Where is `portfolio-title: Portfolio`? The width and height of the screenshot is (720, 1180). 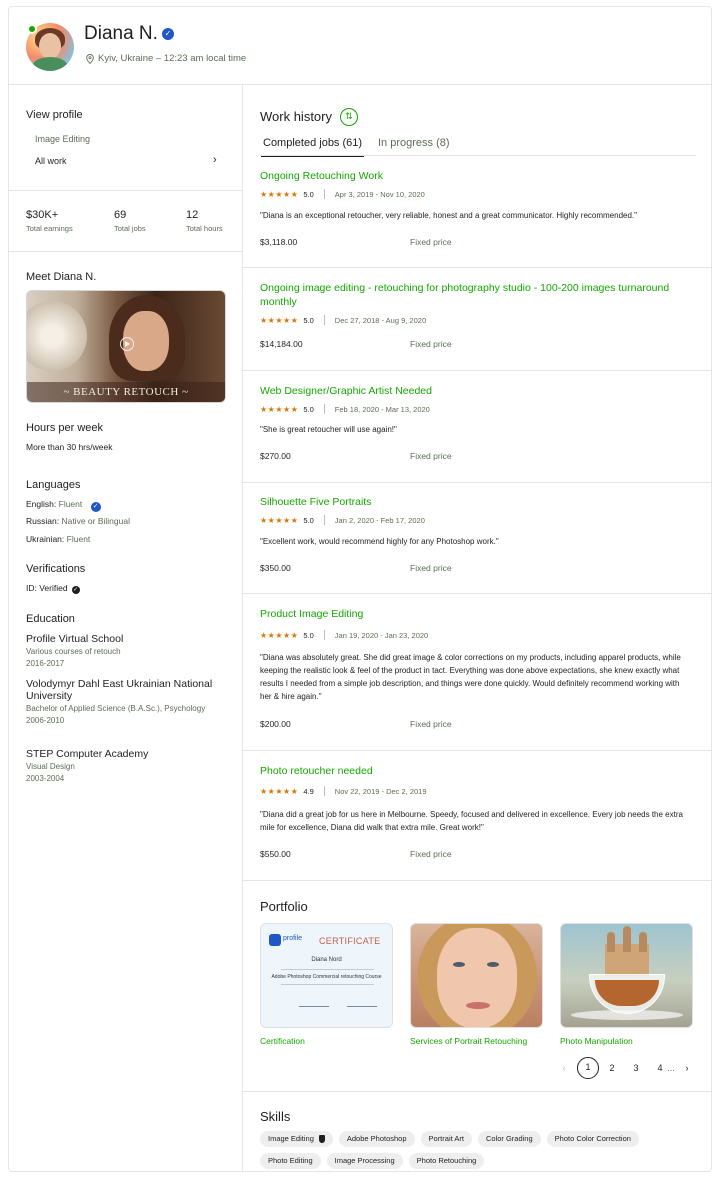 portfolio-title: Portfolio is located at coordinates (284, 906).